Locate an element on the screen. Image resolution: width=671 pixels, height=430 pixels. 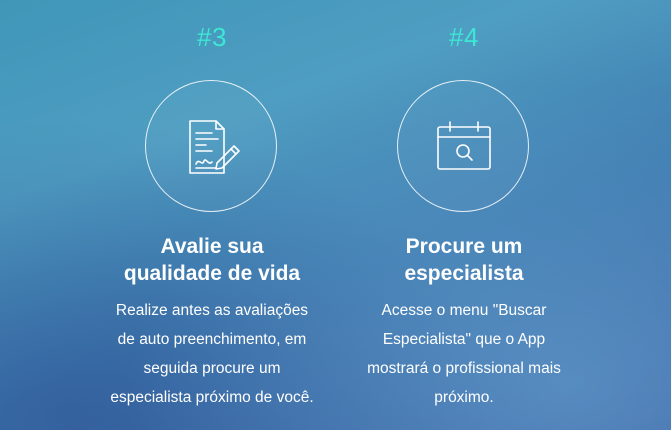
desc-line: próximo. is located at coordinates (464, 397).